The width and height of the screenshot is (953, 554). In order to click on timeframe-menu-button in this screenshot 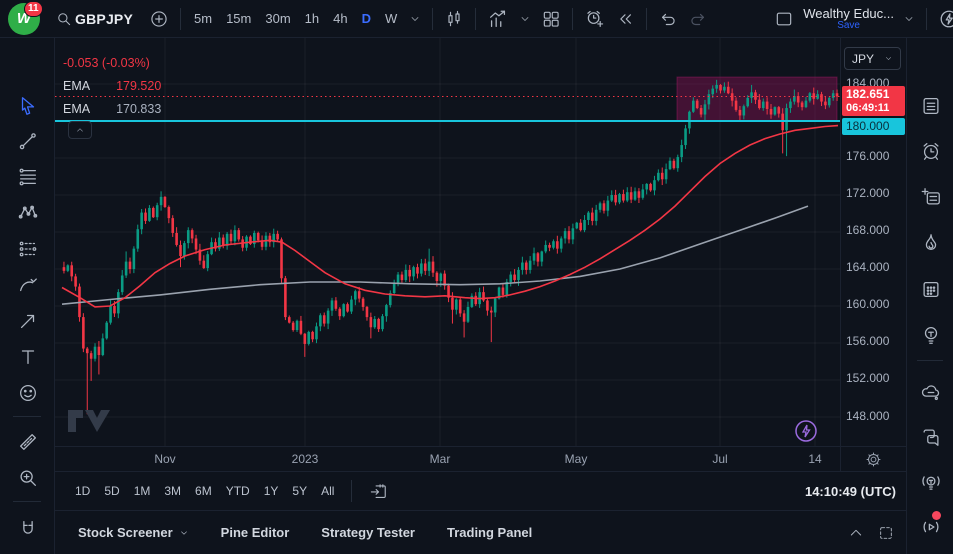, I will do `click(415, 19)`.